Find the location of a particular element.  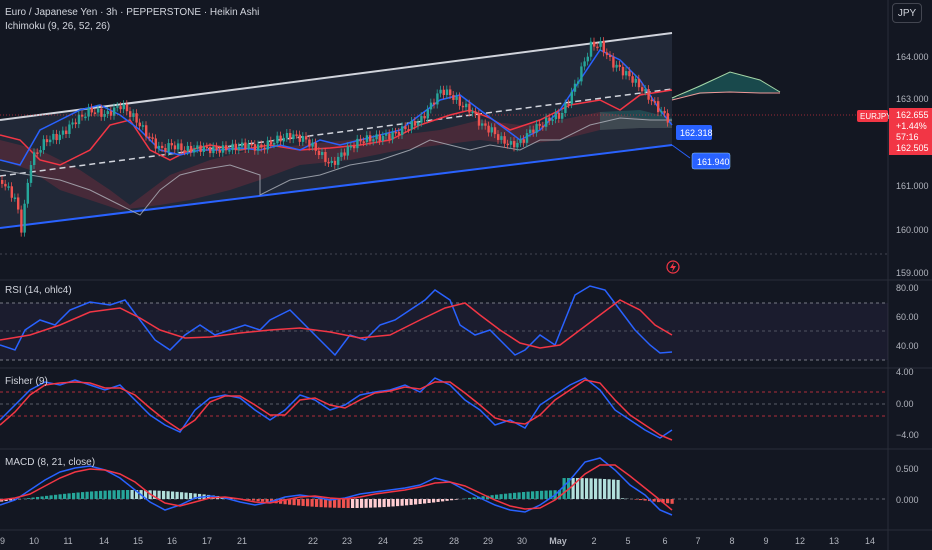

fisher-pane is located at coordinates (444, 409).